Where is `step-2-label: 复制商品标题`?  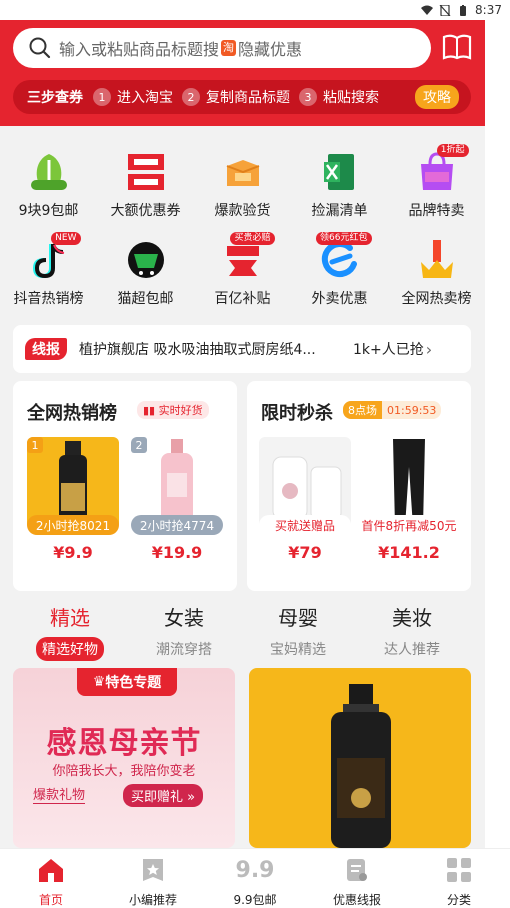 step-2-label: 复制商品标题 is located at coordinates (248, 98).